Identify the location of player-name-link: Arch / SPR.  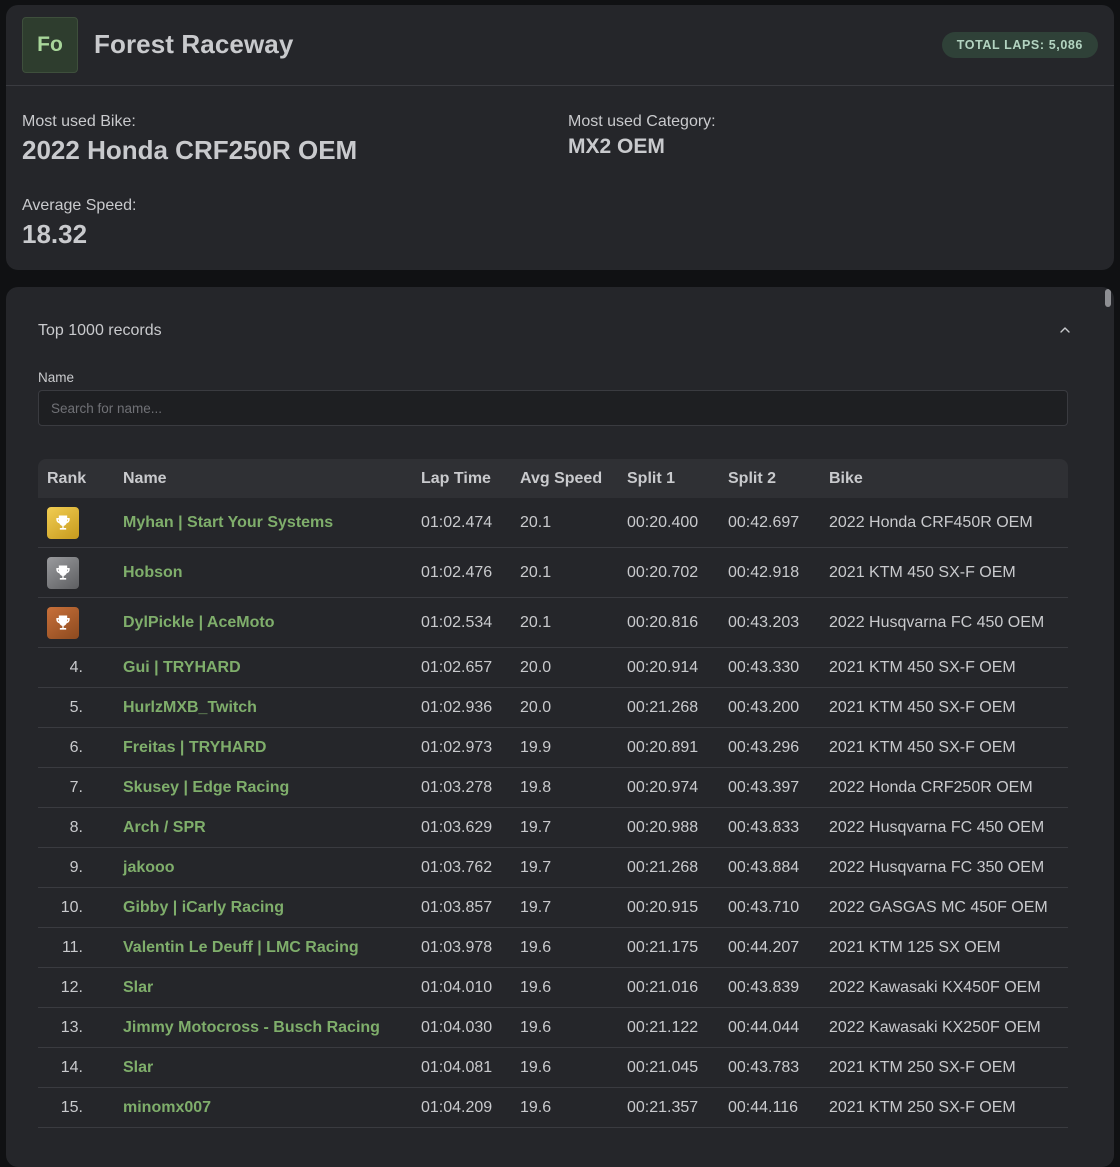
(164, 827).